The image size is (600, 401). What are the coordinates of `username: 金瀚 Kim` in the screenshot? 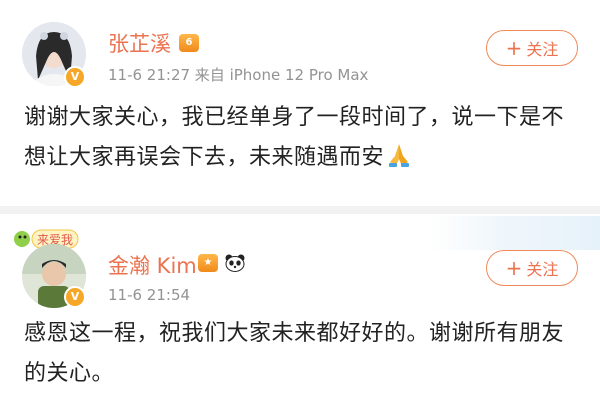 It's located at (152, 265).